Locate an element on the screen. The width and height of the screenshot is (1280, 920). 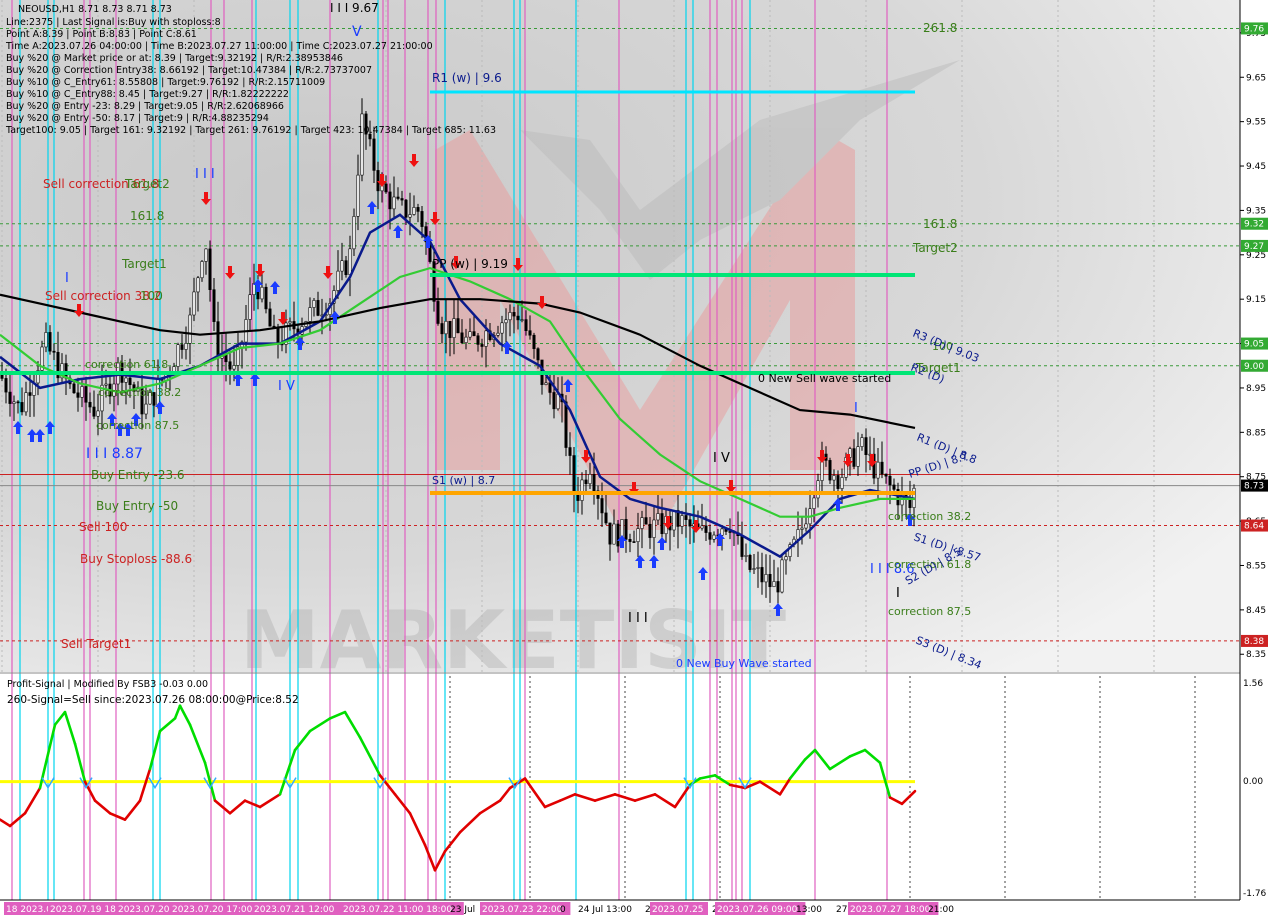
symbol-line: NEOUSD,H1 8.71 8.73 8.71 8.73 is located at coordinates (95, 9).